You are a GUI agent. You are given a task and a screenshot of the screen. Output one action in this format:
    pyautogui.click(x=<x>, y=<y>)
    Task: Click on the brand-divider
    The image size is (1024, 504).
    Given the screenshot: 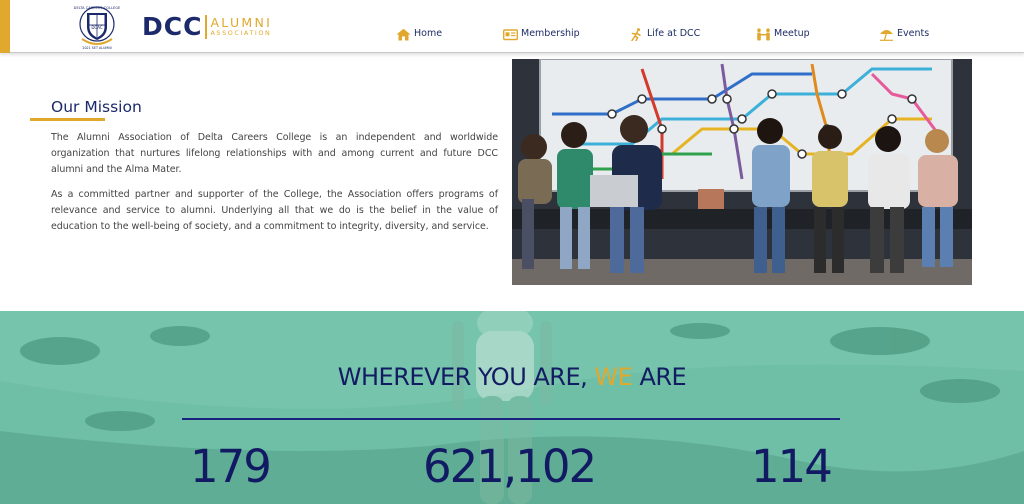 What is the action you would take?
    pyautogui.click(x=206, y=27)
    